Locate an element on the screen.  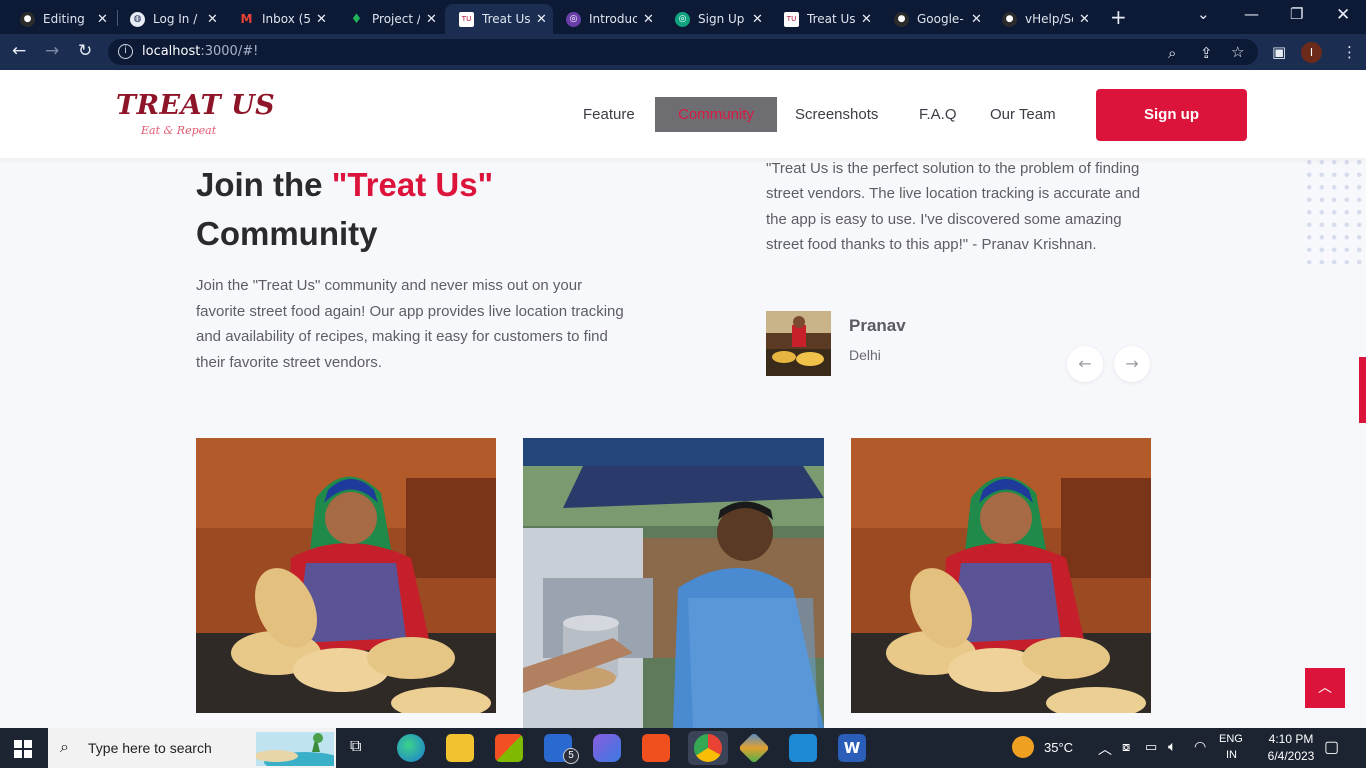
task-view-icon: ⧉ is located at coordinates (355, 747).